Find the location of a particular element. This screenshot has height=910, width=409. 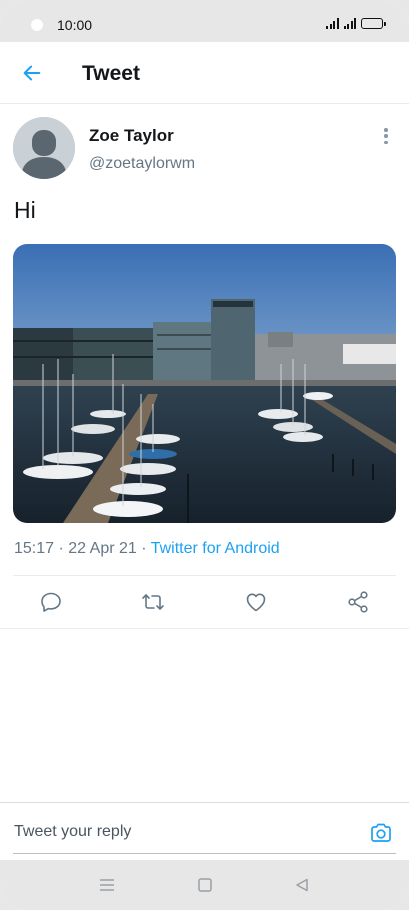

tweet-text: Hi is located at coordinates (25, 210).